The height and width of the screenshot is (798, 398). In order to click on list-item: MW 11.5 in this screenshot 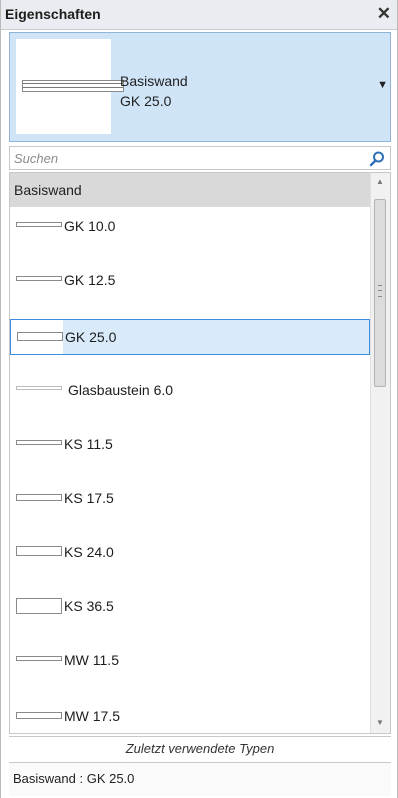, I will do `click(190, 661)`.